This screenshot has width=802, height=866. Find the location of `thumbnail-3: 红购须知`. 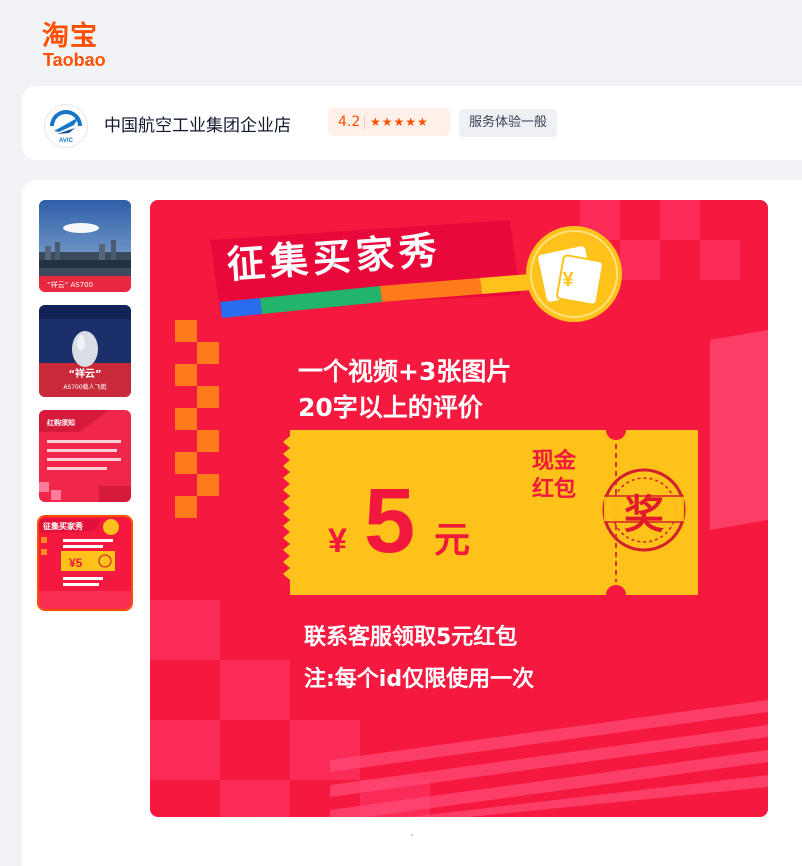

thumbnail-3: 红购须知 is located at coordinates (85, 456).